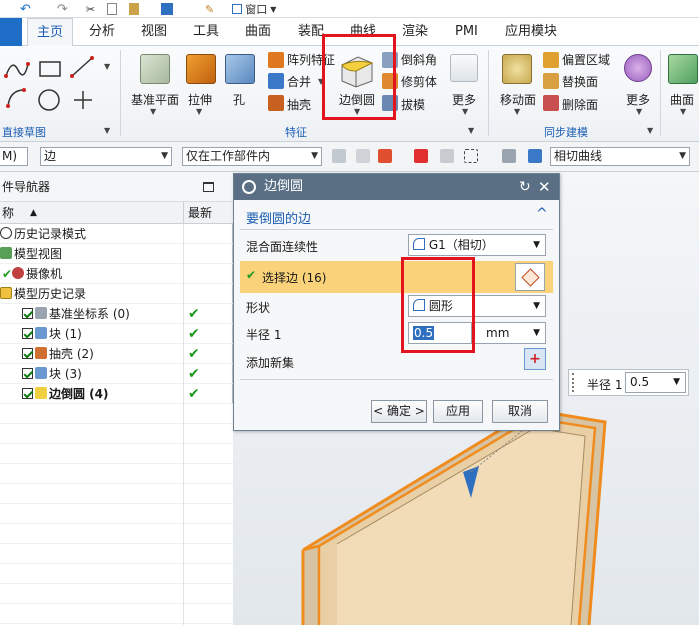  I want to click on tab-analysis: 分析, so click(102, 32).